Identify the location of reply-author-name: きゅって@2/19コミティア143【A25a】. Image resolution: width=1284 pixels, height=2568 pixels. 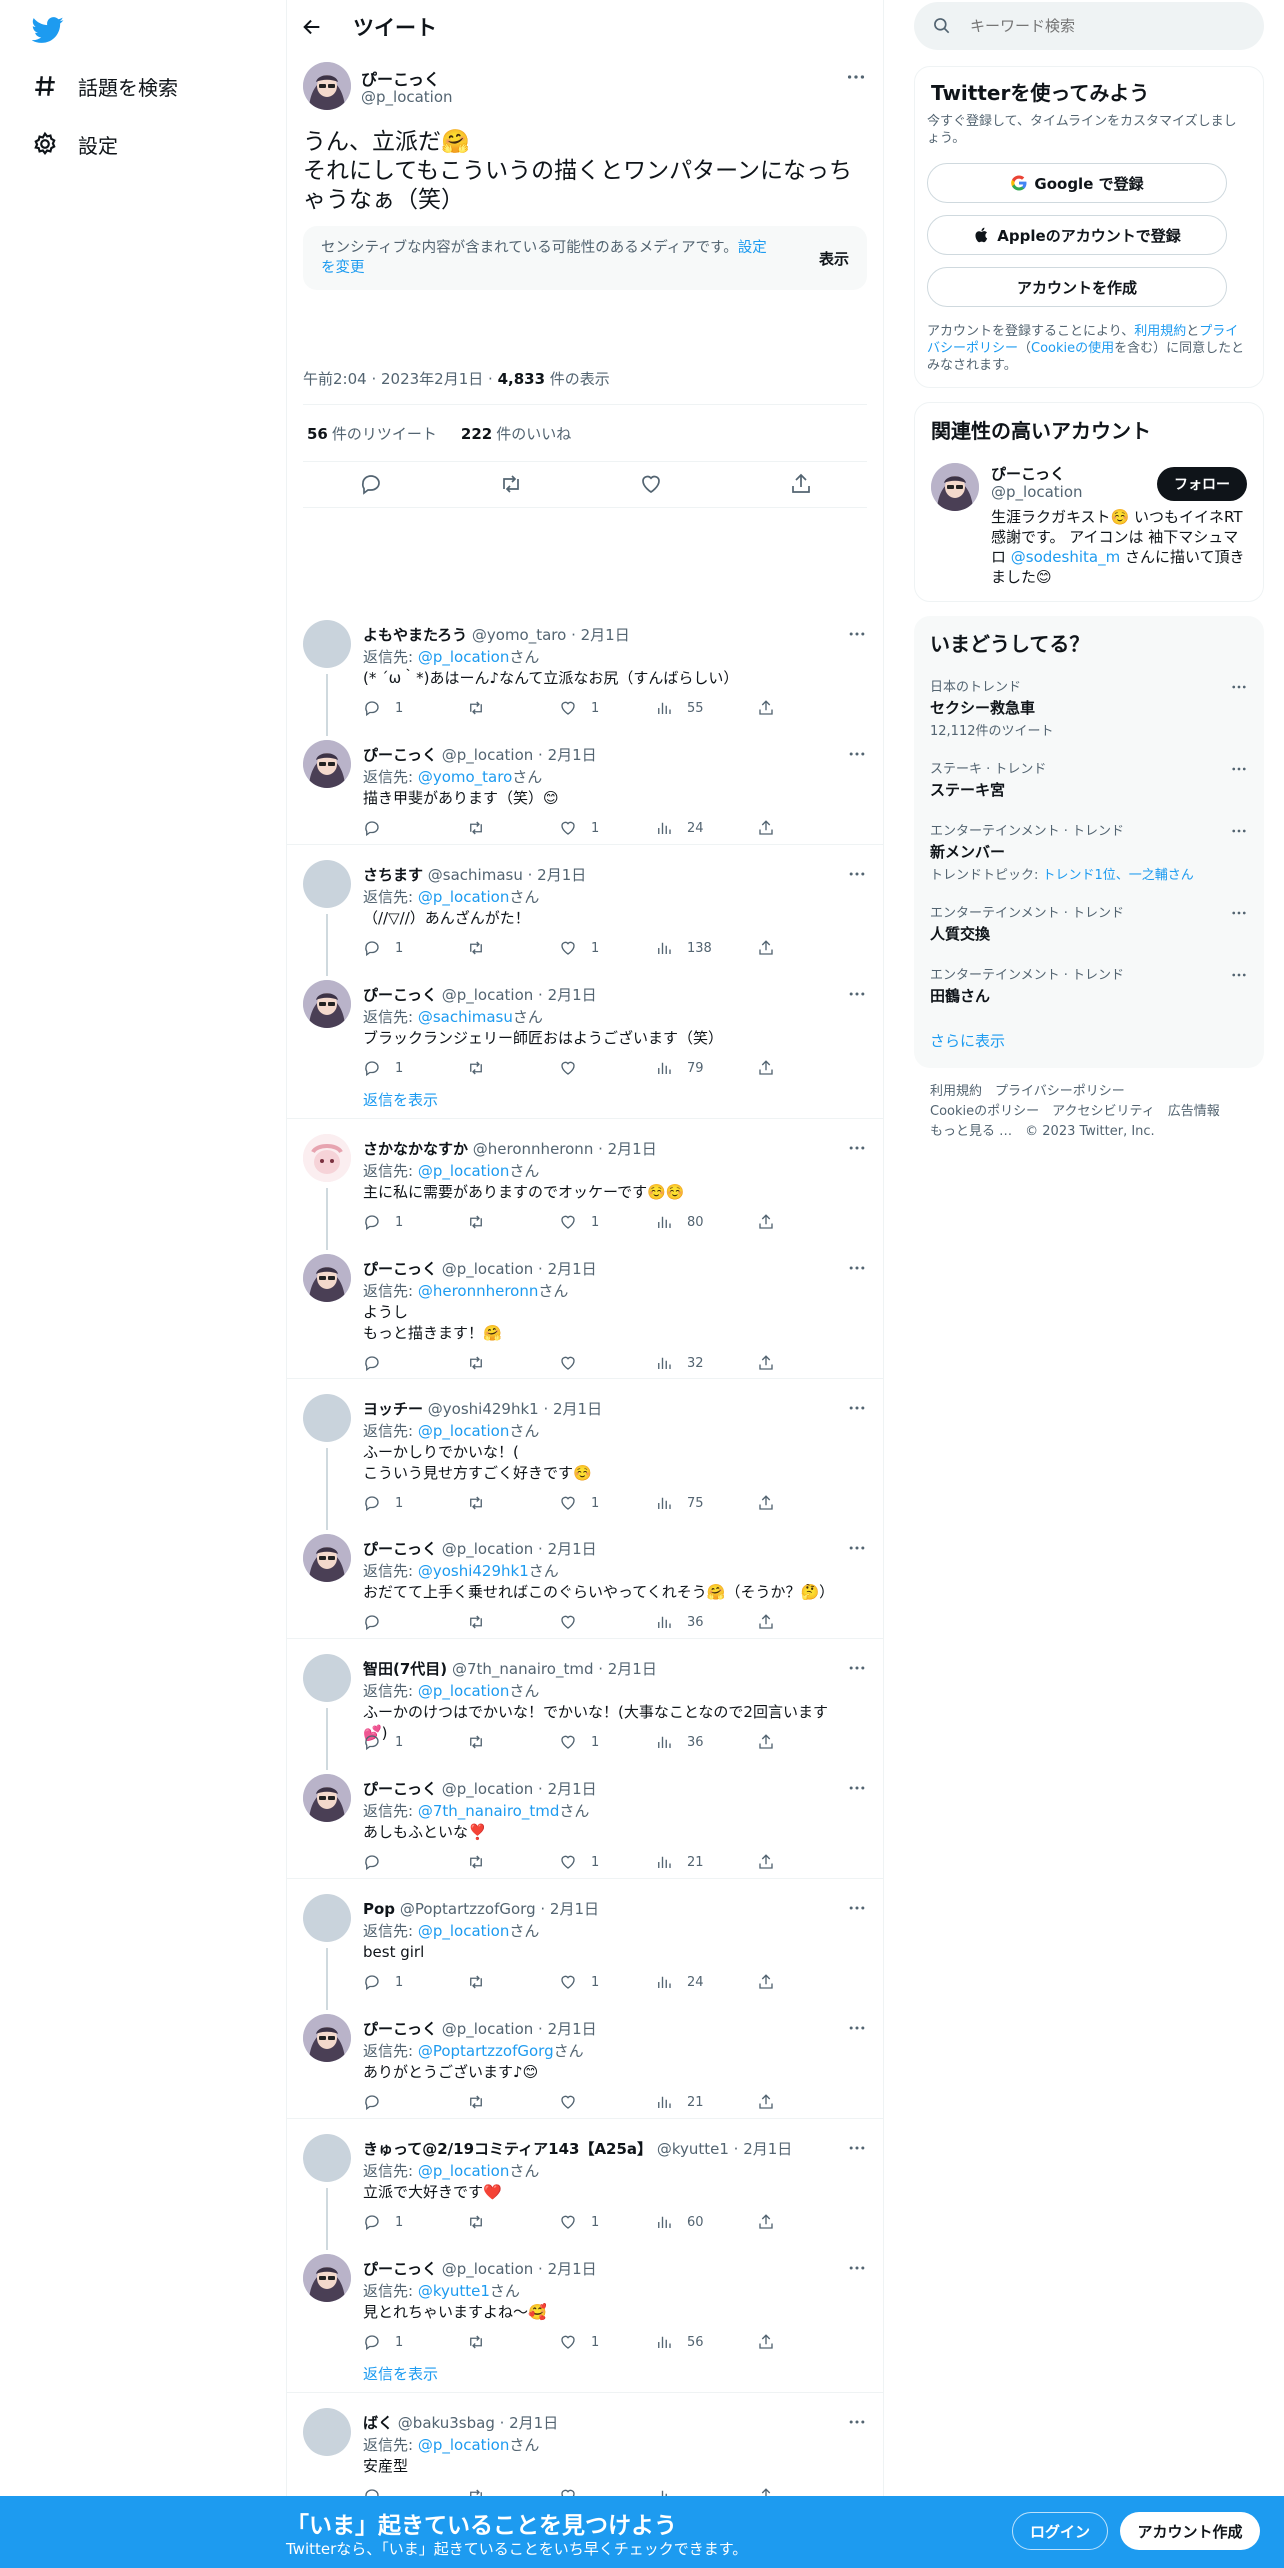
(507, 2149).